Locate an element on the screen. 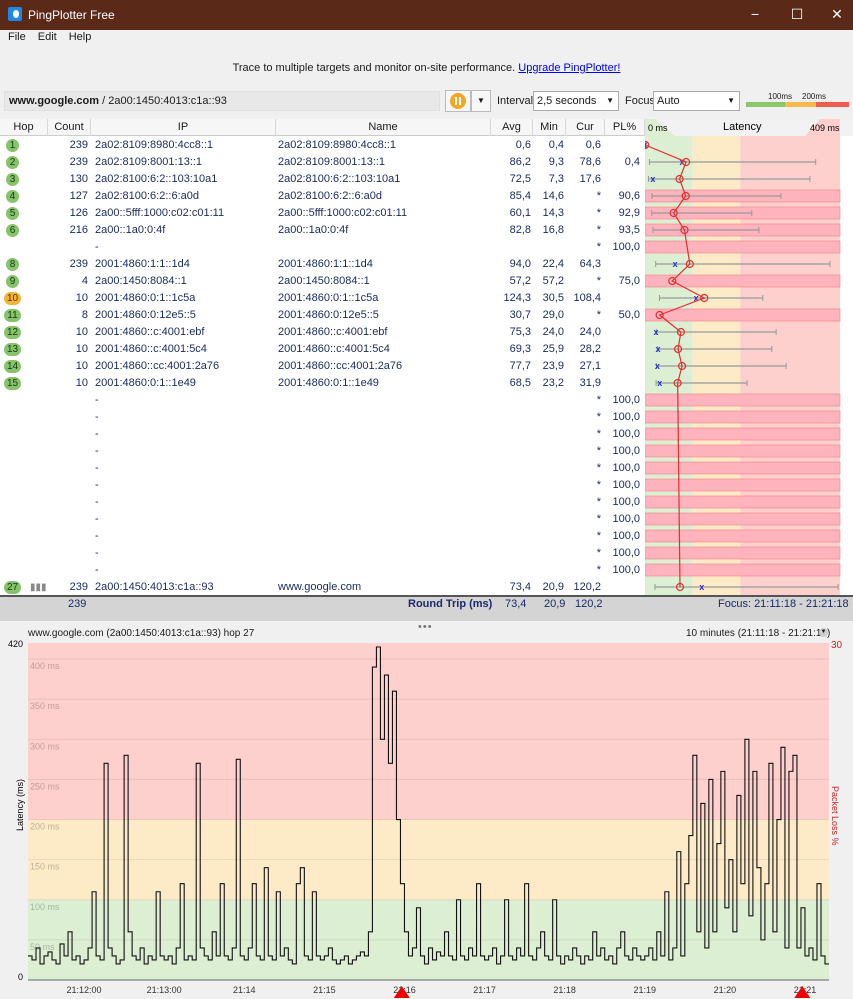 This screenshot has height=999, width=853. pause-button is located at coordinates (458, 101).